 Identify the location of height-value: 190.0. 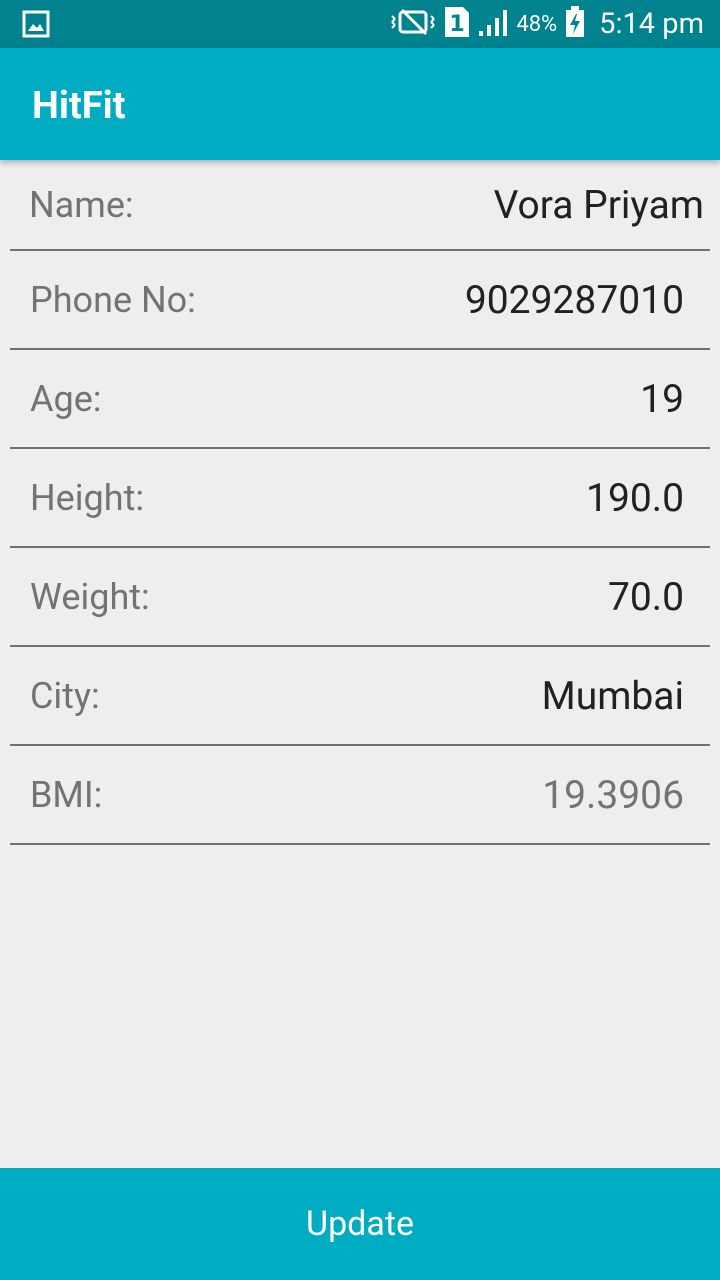
(635, 497).